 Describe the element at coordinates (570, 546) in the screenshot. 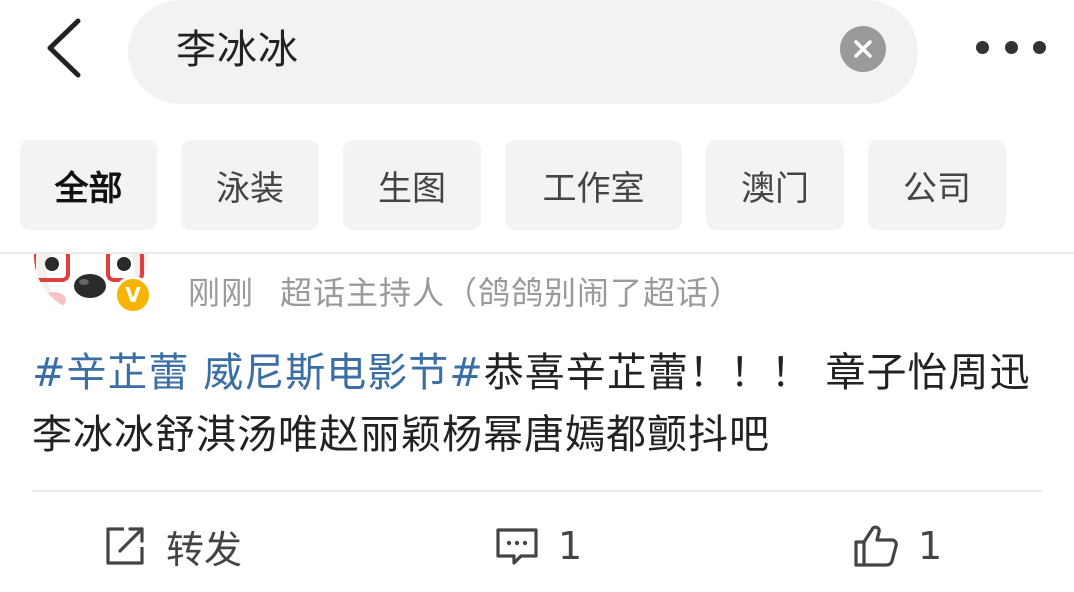

I see `comment-count: 1` at that location.